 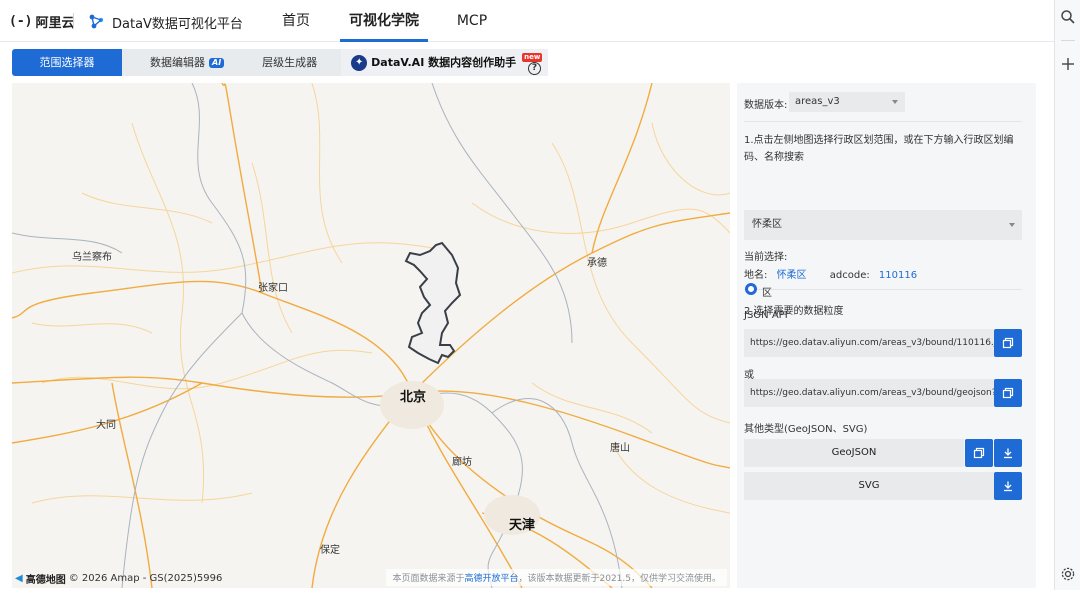 I want to click on notice-prefix: 本页面数据来源于, so click(x=428, y=579).